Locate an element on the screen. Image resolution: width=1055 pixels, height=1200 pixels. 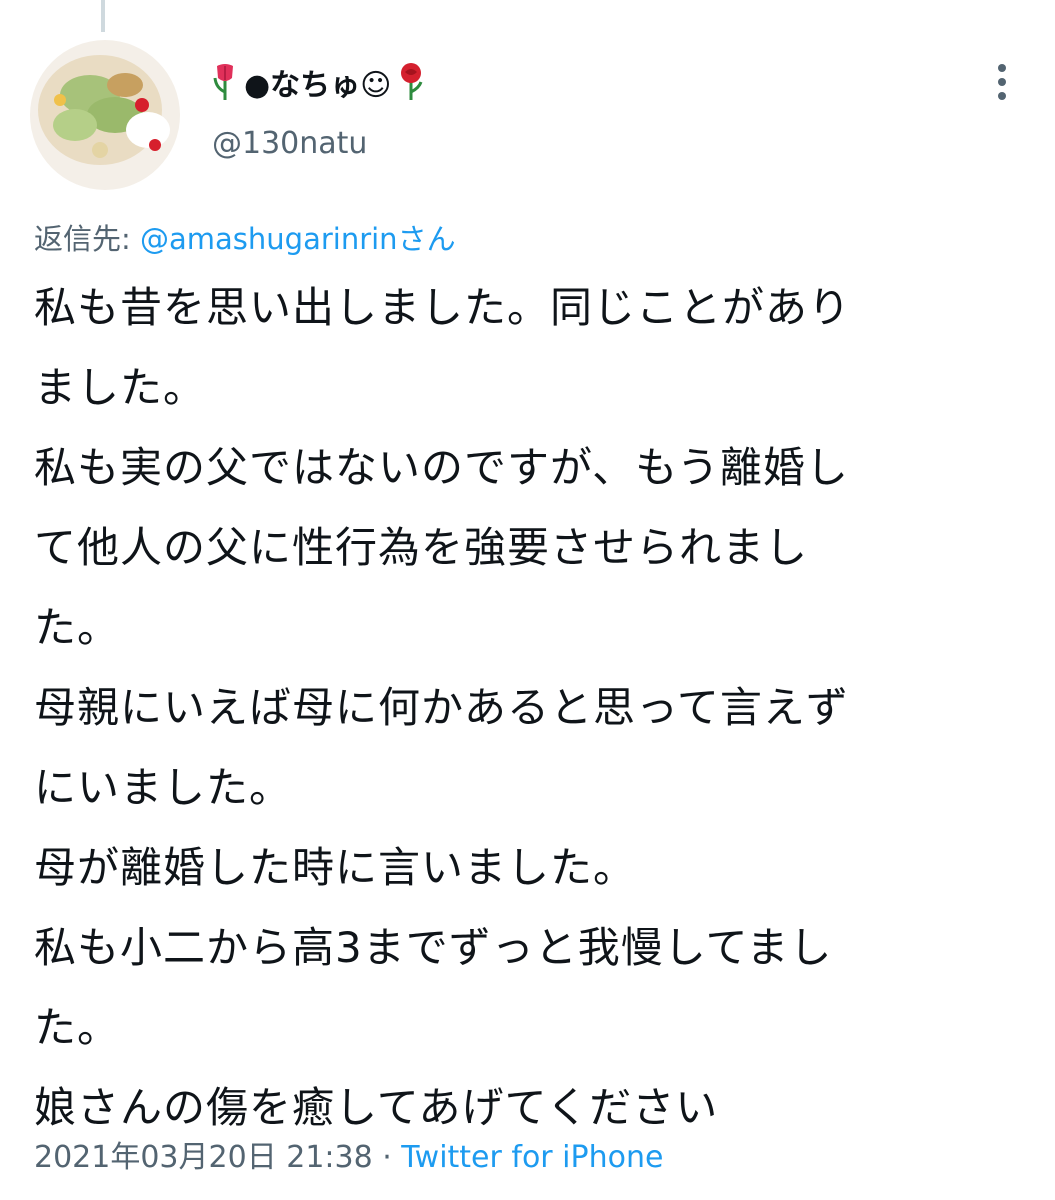
tweet-text-line: 母が離婚した時に言いました。 is located at coordinates (335, 867).